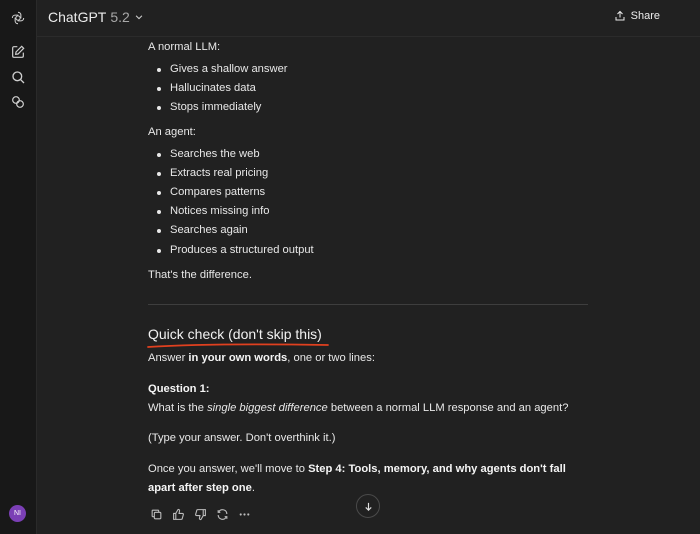  I want to click on next-suffix: ., so click(253, 488).